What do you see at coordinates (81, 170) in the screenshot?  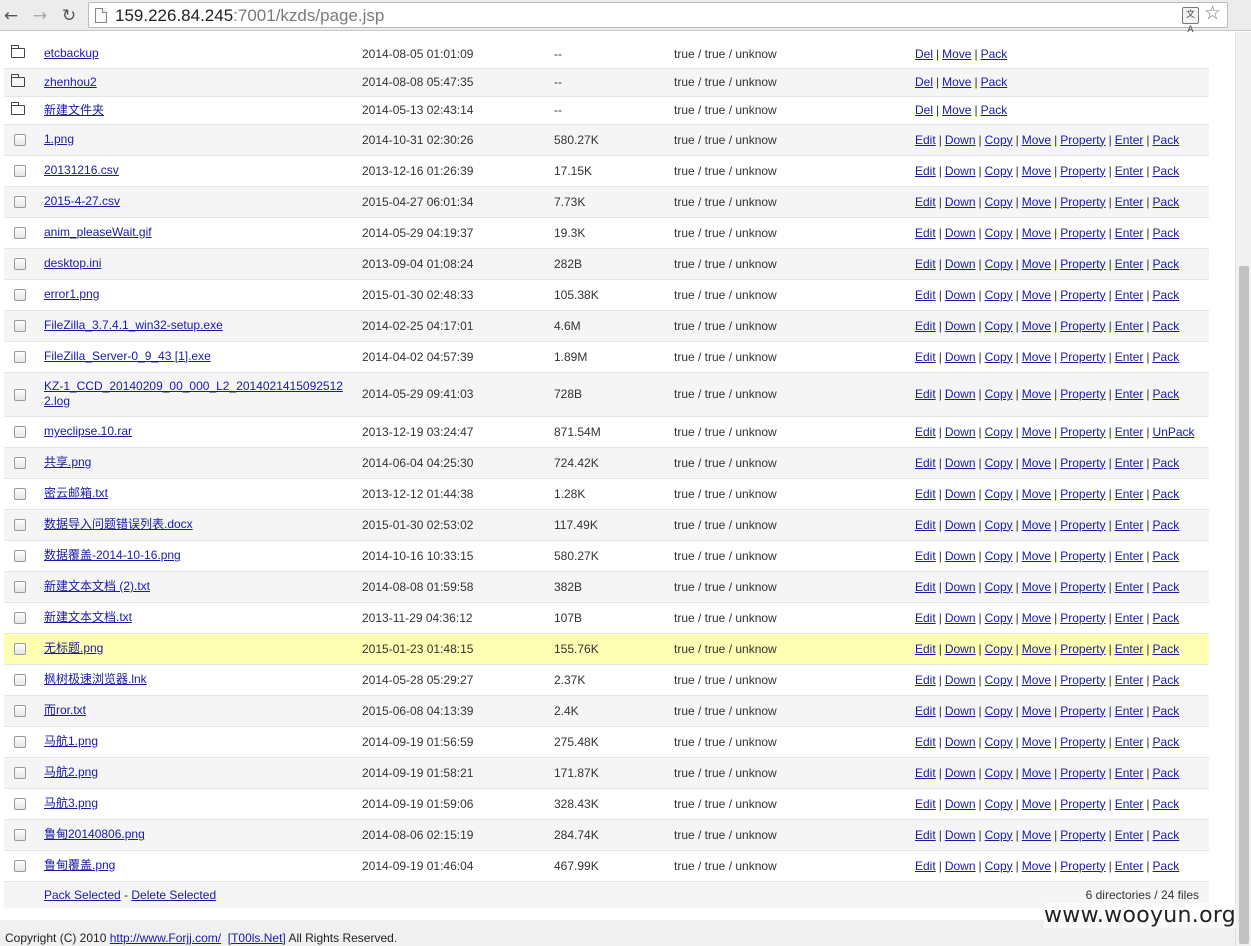 I see `file-name-link: 20131216.csv` at bounding box center [81, 170].